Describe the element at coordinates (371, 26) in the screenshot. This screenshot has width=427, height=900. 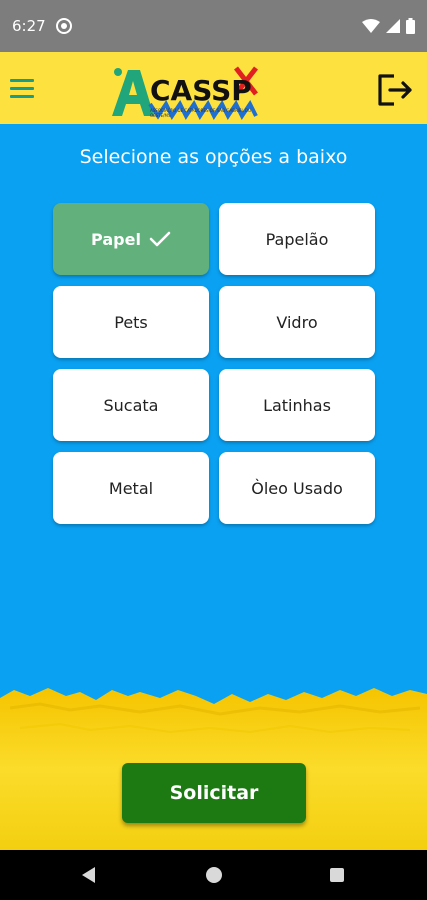
I see `wifi-icon` at that location.